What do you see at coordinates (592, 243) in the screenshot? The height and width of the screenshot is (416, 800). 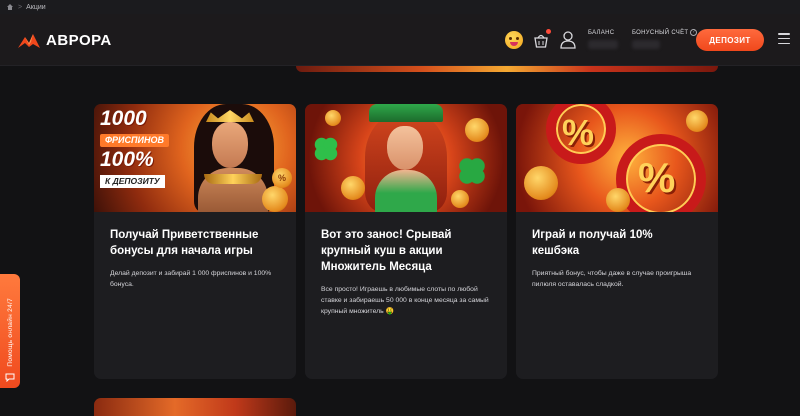 I see `promo-title: Играй и получай 10% кешбэка` at bounding box center [592, 243].